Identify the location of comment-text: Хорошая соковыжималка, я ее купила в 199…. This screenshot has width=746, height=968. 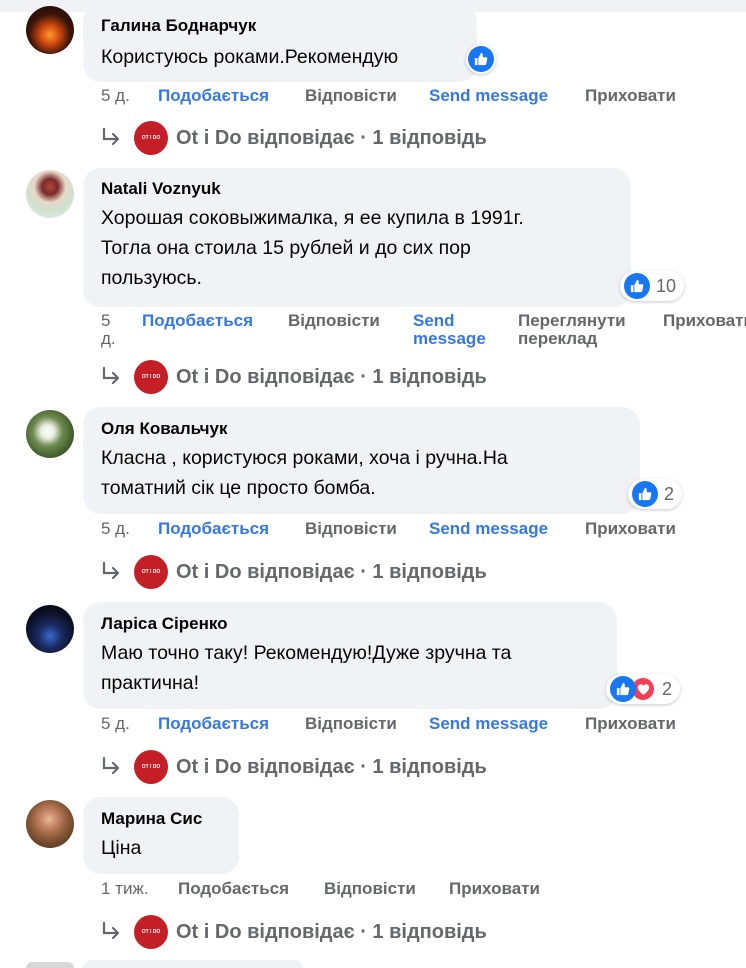
(312, 248).